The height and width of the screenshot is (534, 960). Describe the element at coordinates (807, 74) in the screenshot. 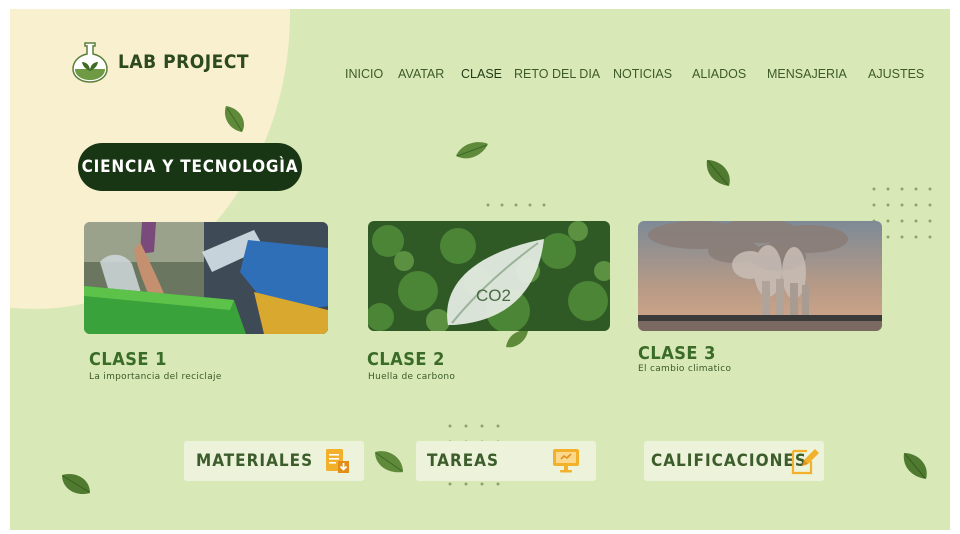

I see `nav-item-mensajeria: MENSAJERIA` at that location.